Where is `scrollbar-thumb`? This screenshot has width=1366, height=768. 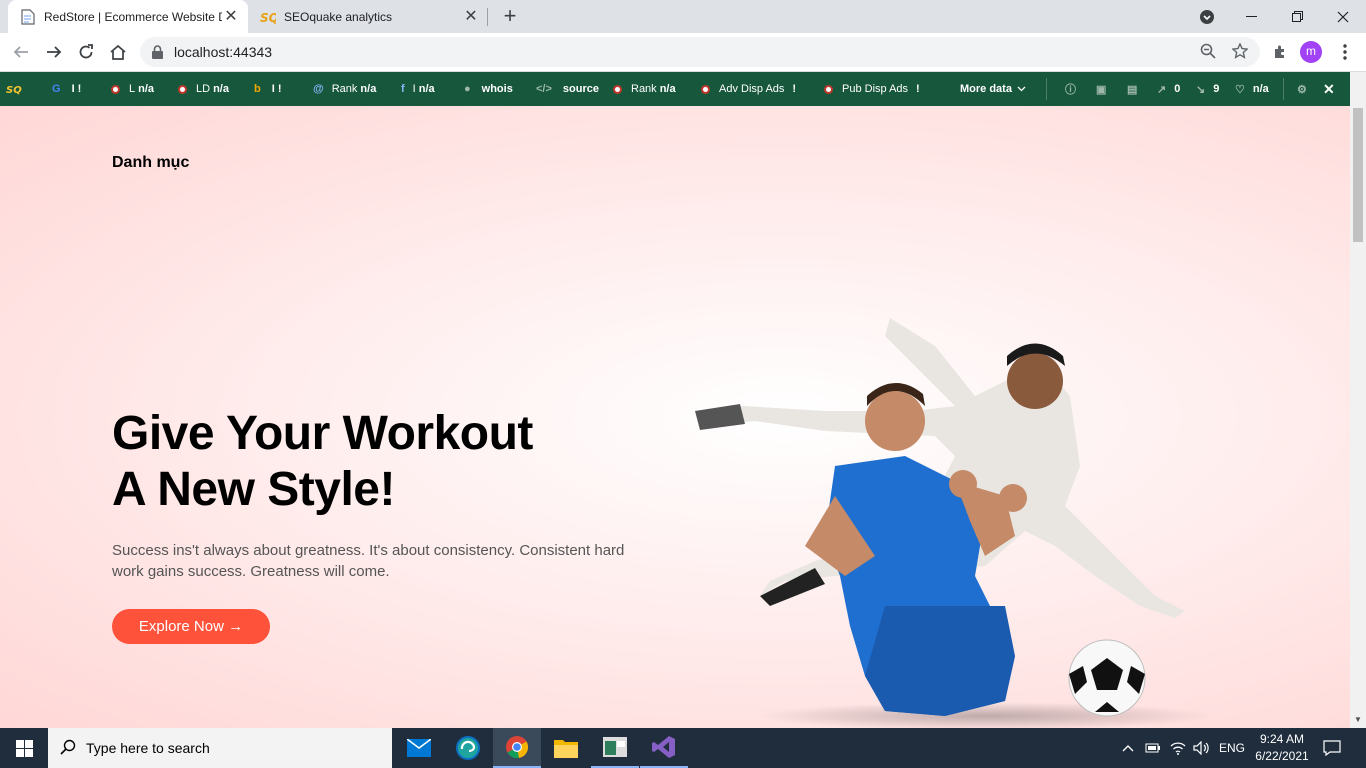
scrollbar-thumb is located at coordinates (1358, 175).